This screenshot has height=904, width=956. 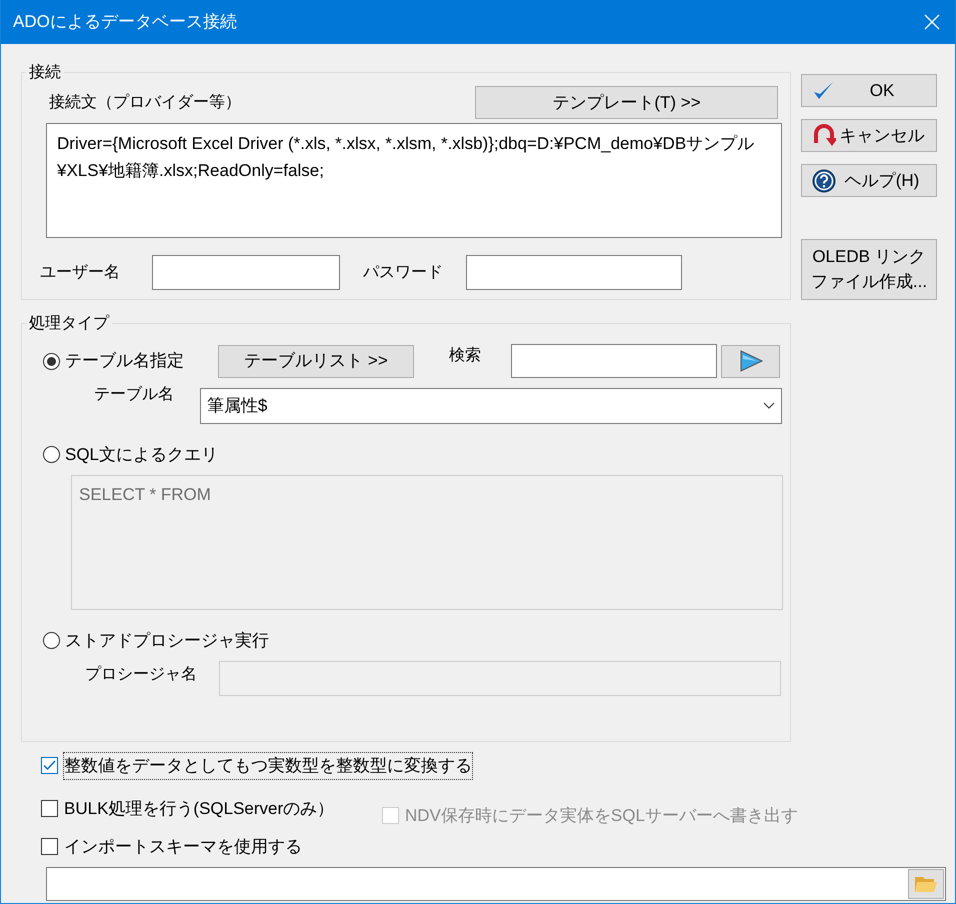 I want to click on radio-label: ストアドプロシージャ実行, so click(x=167, y=640).